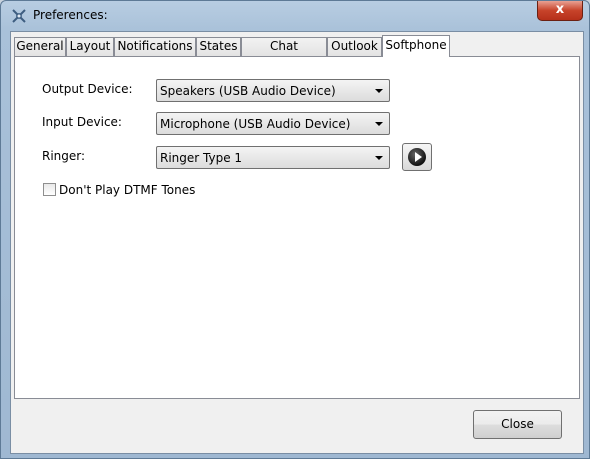 This screenshot has width=590, height=459. Describe the element at coordinates (201, 158) in the screenshot. I see `ringer-value: Ringer Type 1` at that location.